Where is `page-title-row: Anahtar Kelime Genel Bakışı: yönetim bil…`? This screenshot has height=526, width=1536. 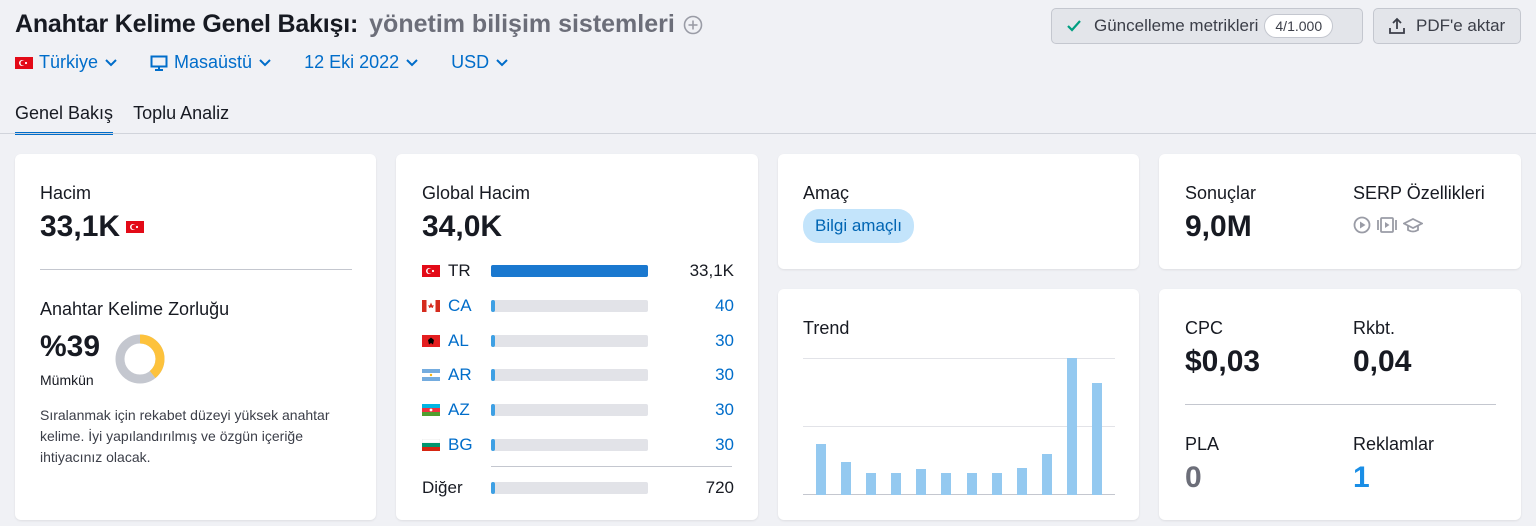 page-title-row: Anahtar Kelime Genel Bakışı: yönetim bil… is located at coordinates (359, 24).